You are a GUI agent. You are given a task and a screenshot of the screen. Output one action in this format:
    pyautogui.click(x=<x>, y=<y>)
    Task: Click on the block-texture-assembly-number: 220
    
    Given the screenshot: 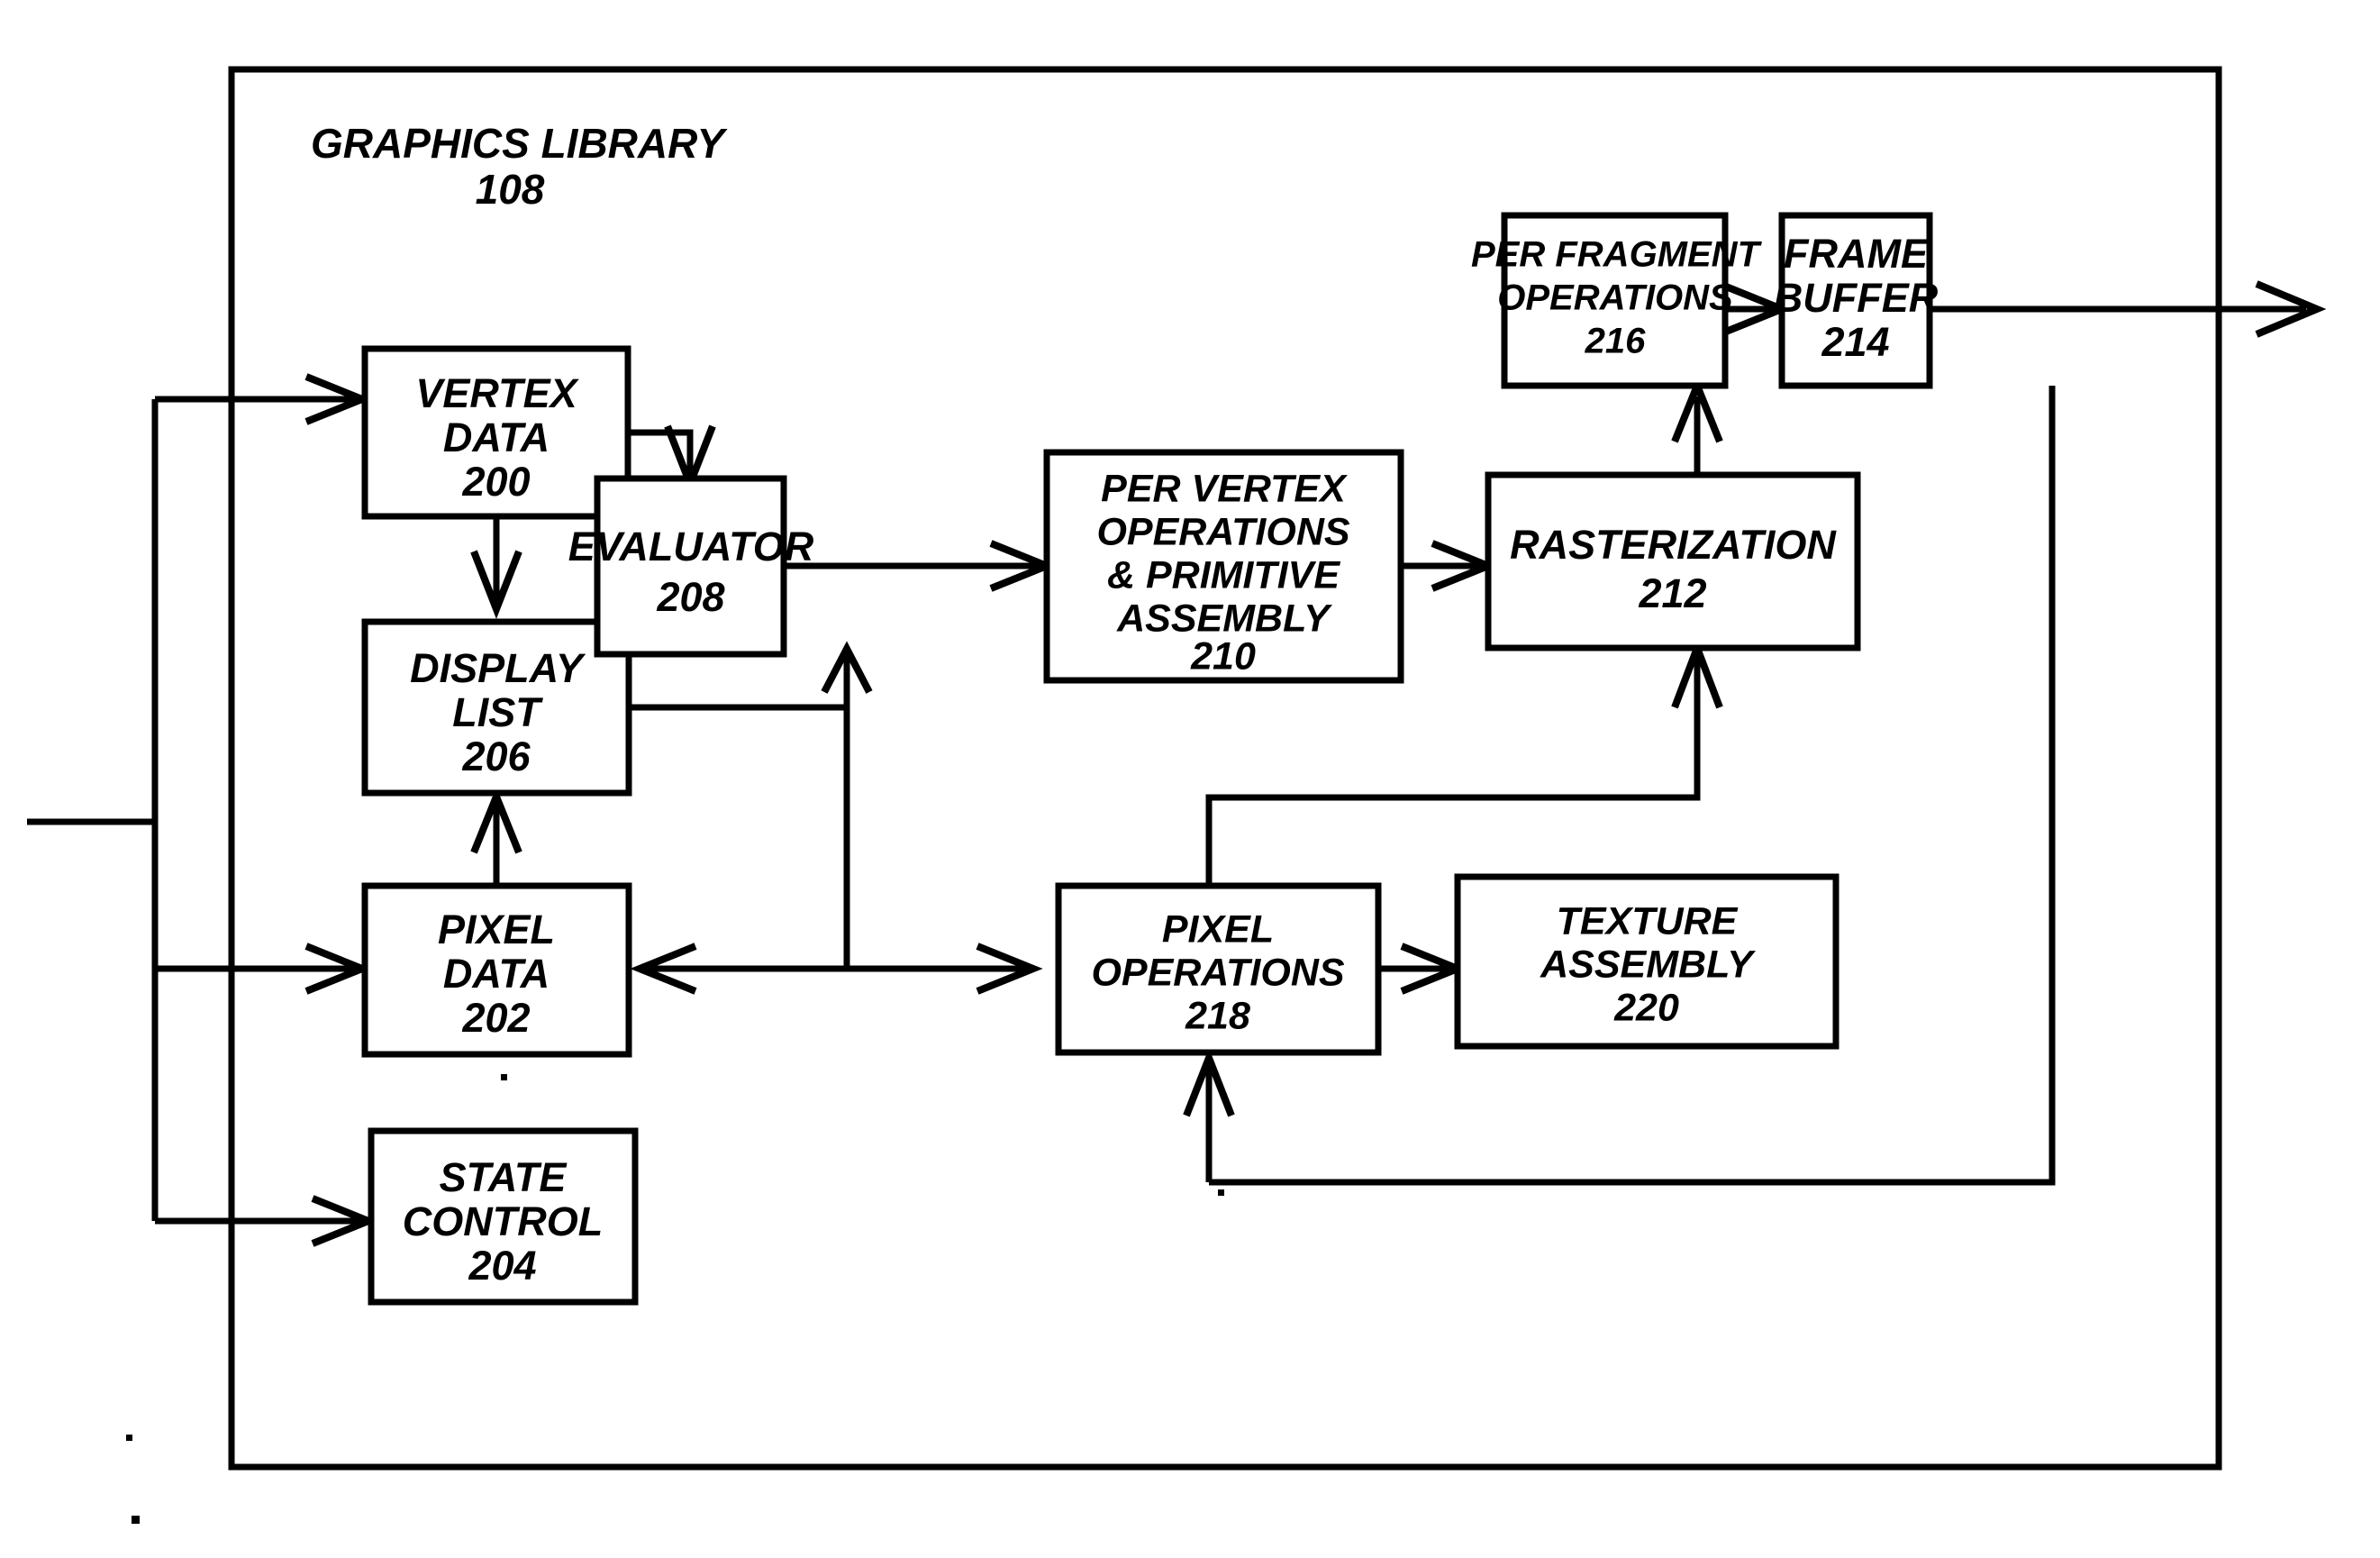 What is the action you would take?
    pyautogui.click(x=1646, y=1008)
    